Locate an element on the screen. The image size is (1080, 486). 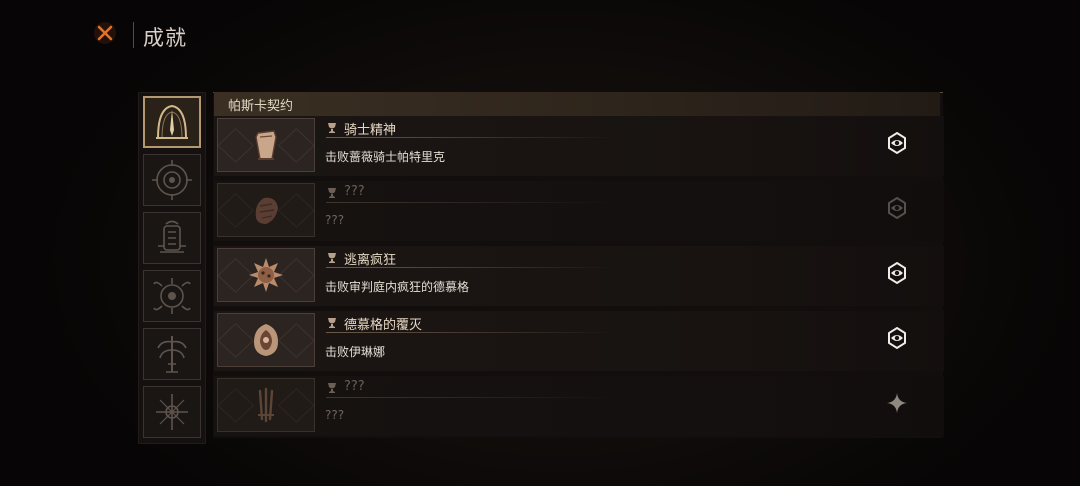
achievement-title: 骑士精神 is located at coordinates (370, 130).